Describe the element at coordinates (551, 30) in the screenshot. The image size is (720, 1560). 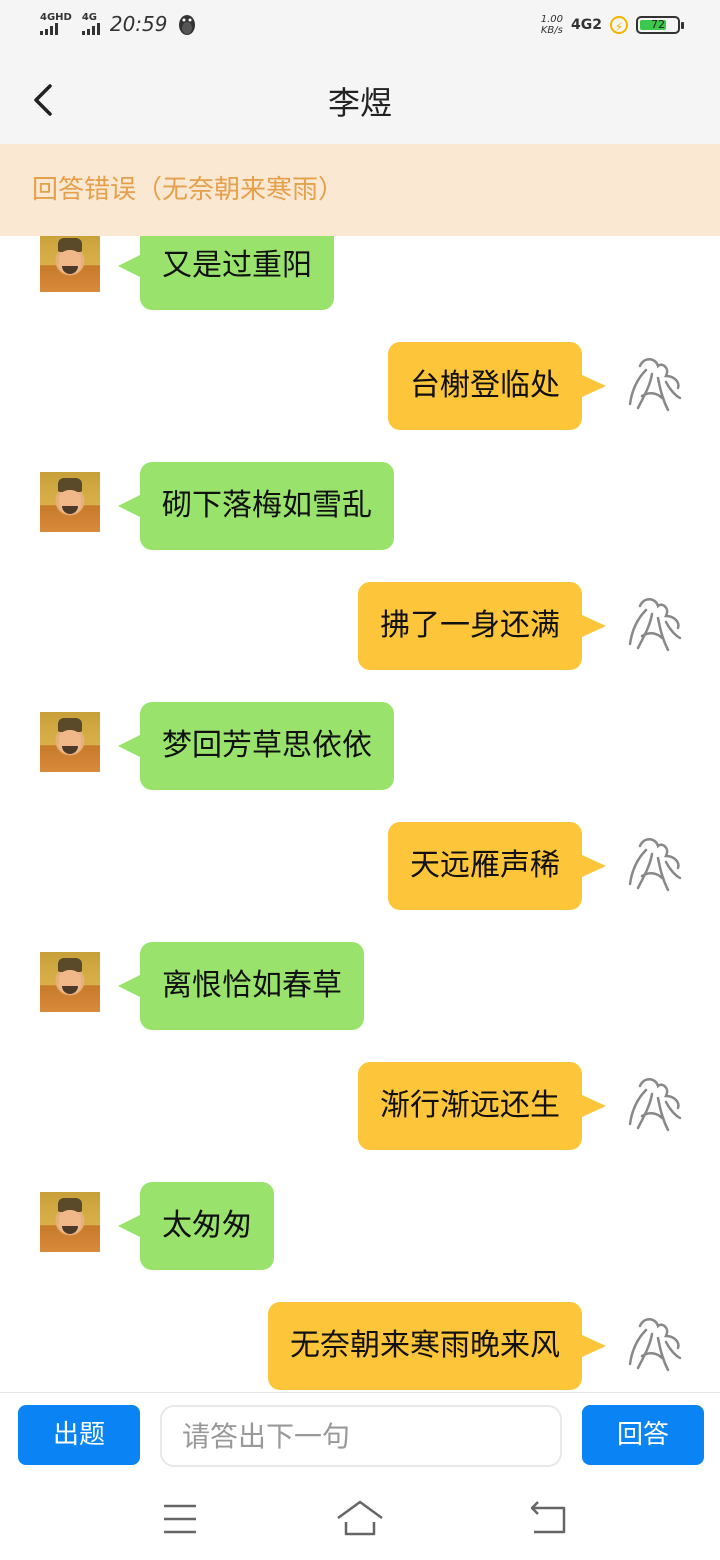
I see `net-speed-unit: KB/s` at that location.